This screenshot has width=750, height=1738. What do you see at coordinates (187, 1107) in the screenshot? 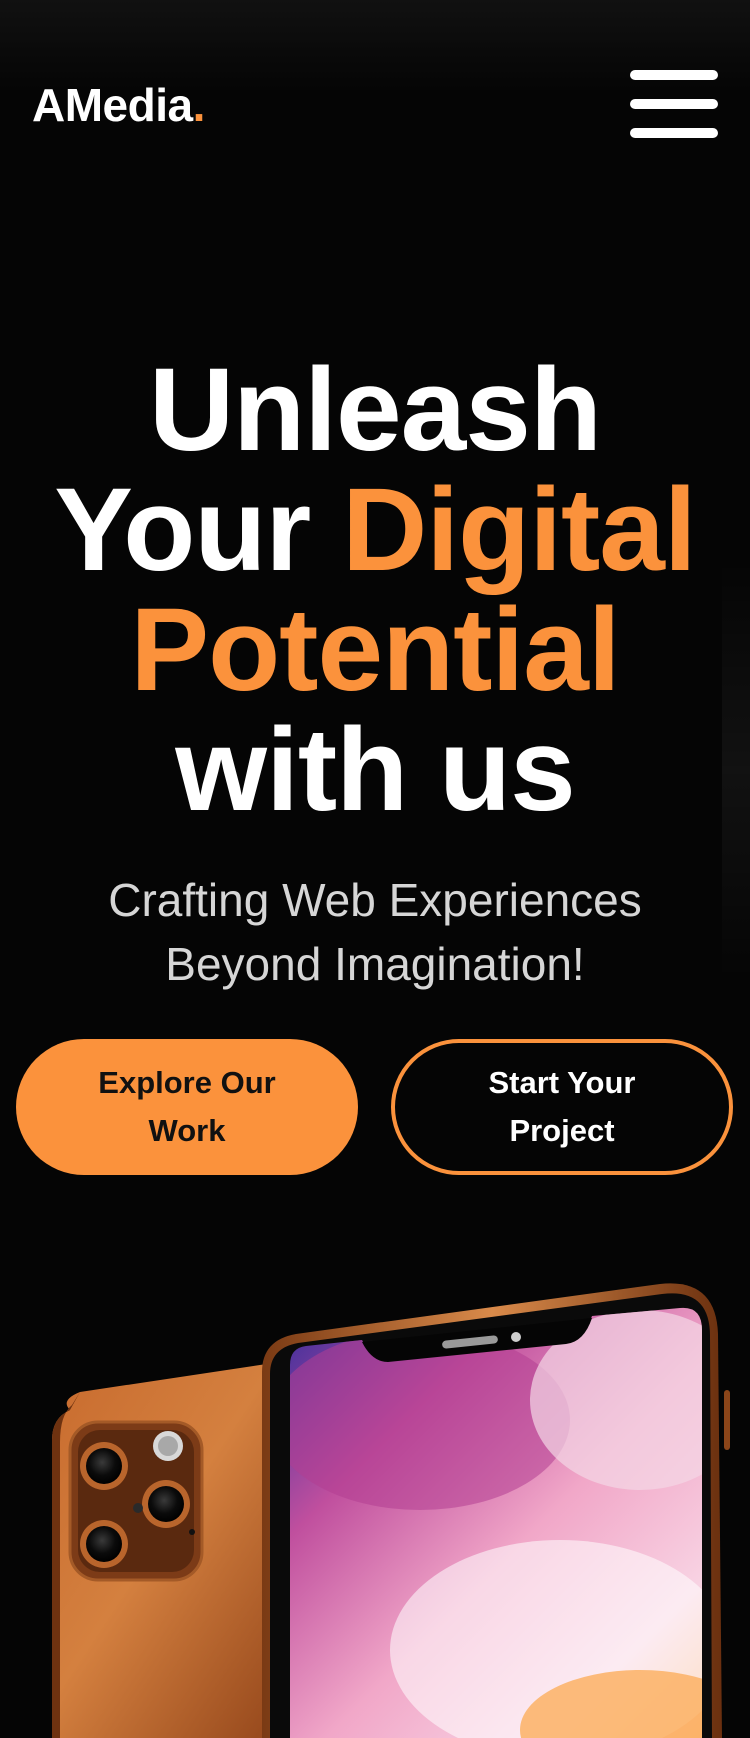
I see `explore-work-button: Explore Our Work` at bounding box center [187, 1107].